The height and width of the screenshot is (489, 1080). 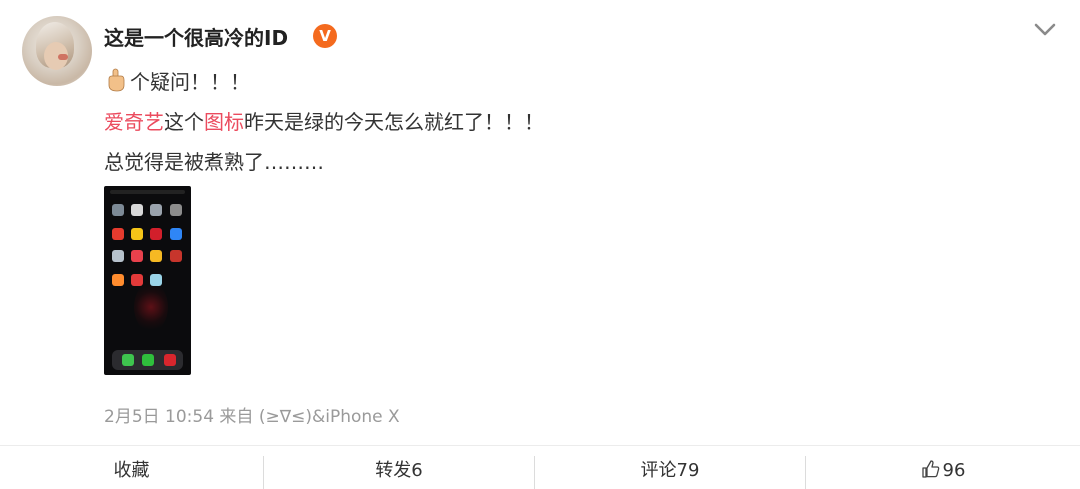 What do you see at coordinates (116, 80) in the screenshot?
I see `pointing-up-emoji-icon` at bounding box center [116, 80].